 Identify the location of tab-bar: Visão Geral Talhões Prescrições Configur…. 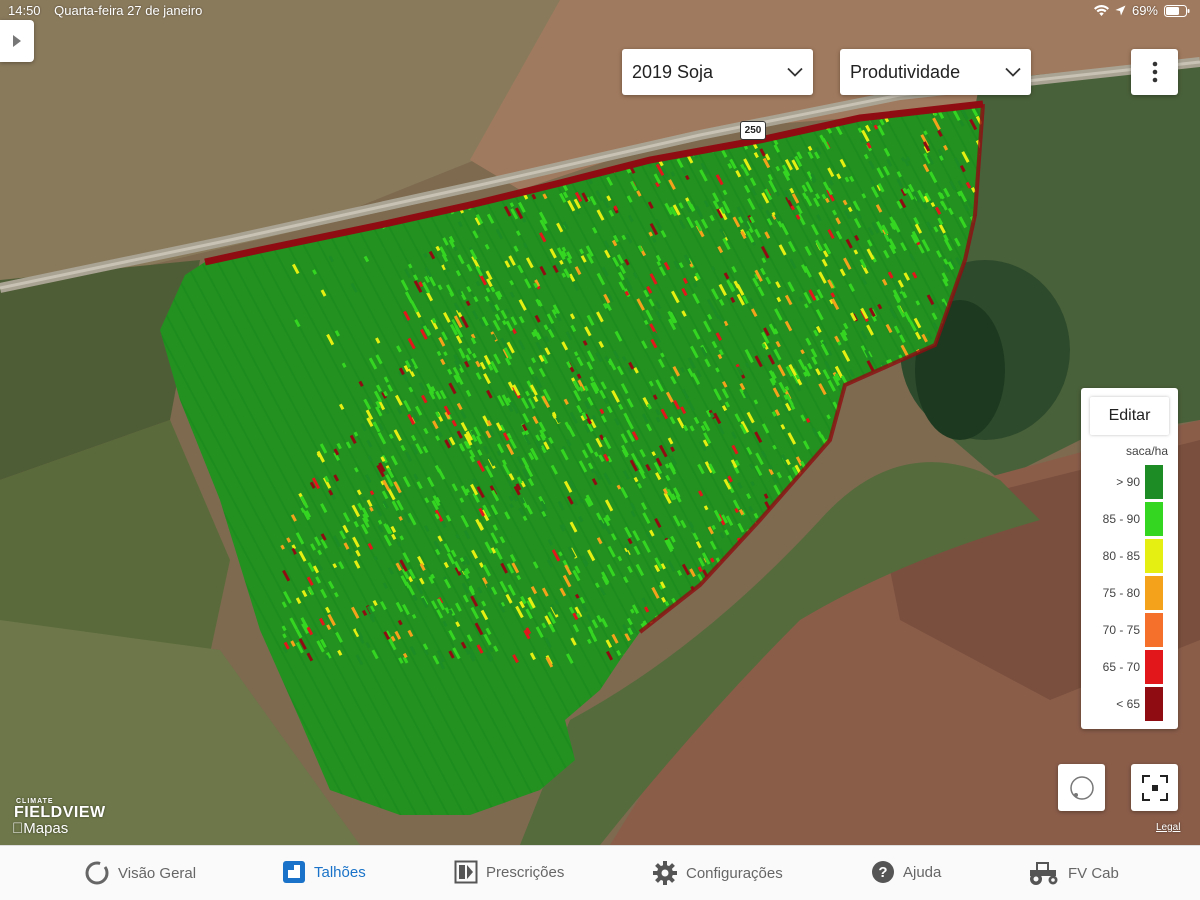
(600, 872).